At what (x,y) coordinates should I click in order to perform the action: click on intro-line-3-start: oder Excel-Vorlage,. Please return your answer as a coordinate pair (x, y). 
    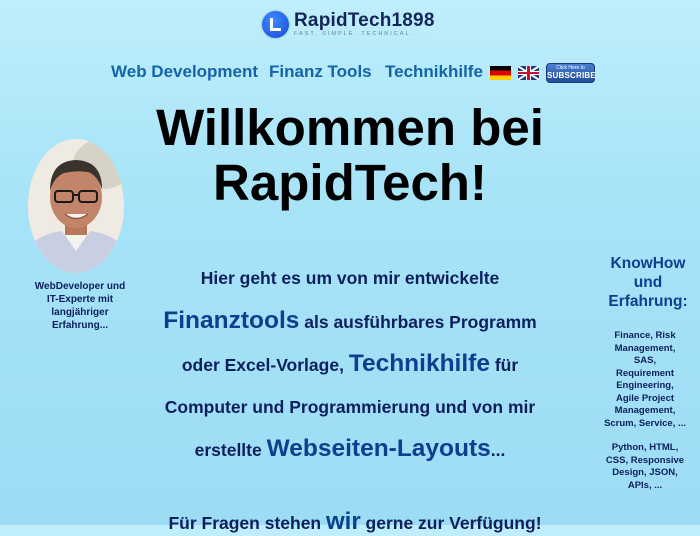
    Looking at the image, I should click on (265, 365).